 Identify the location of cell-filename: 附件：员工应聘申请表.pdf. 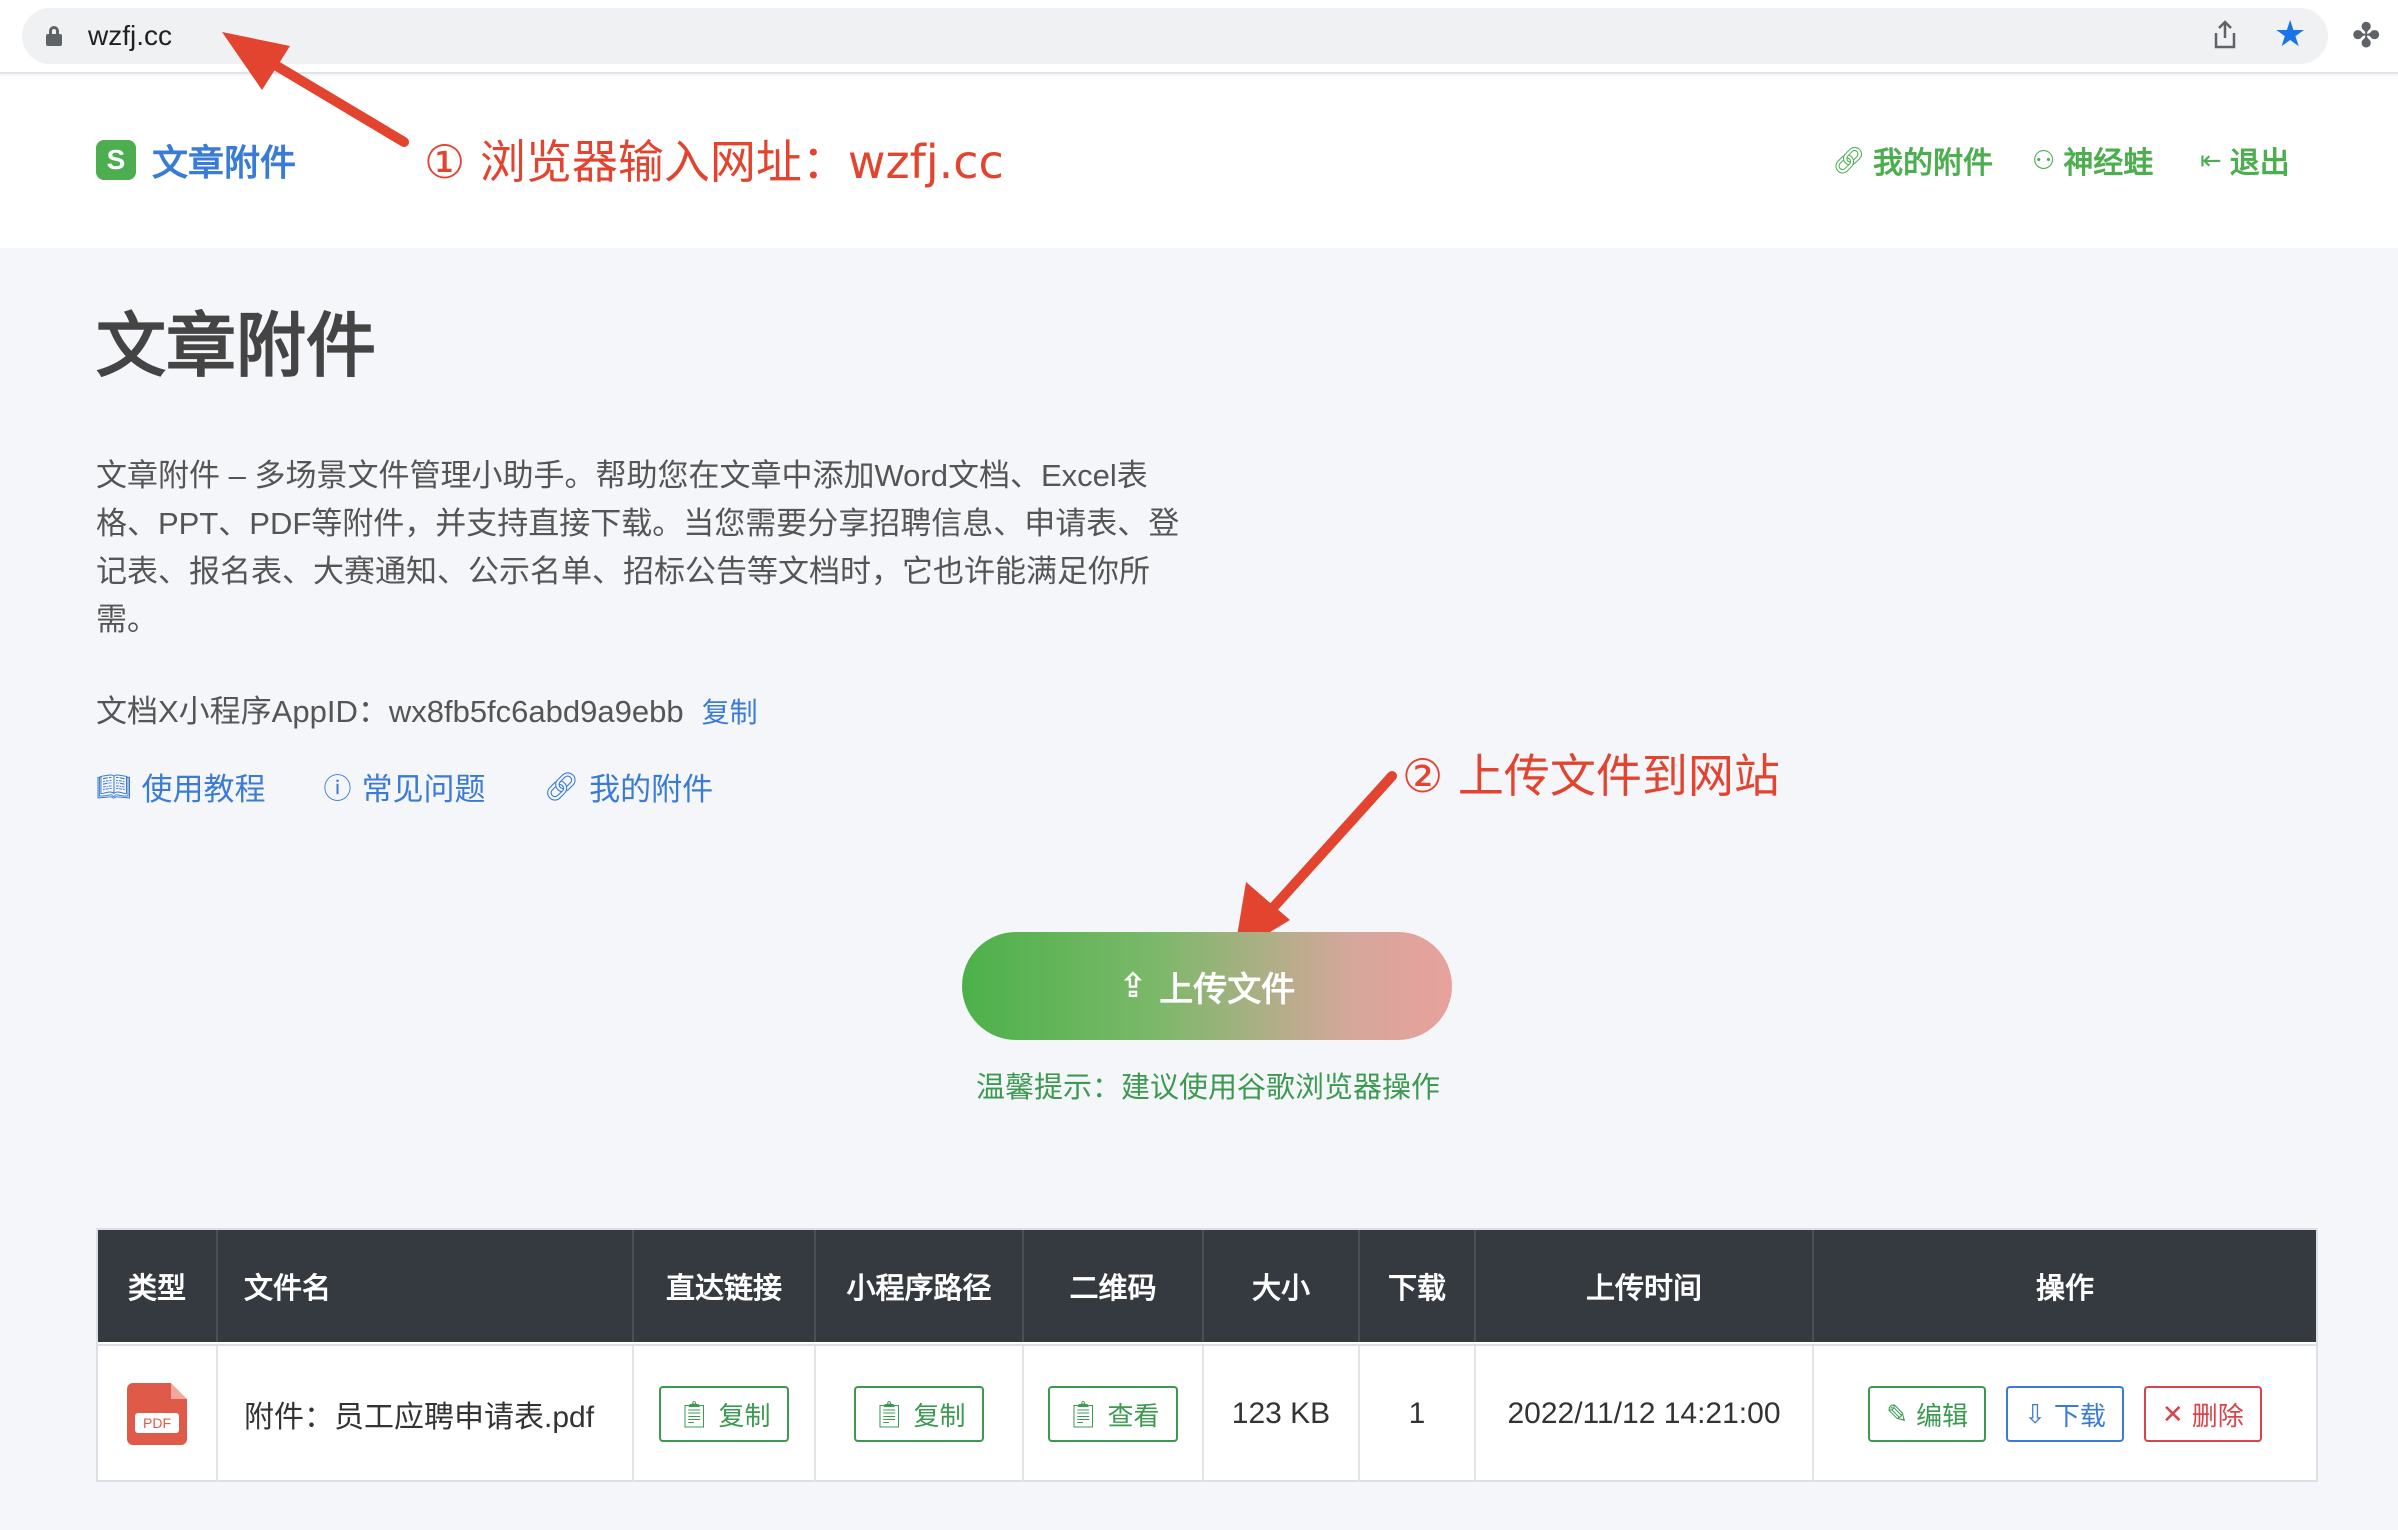
(426, 1414).